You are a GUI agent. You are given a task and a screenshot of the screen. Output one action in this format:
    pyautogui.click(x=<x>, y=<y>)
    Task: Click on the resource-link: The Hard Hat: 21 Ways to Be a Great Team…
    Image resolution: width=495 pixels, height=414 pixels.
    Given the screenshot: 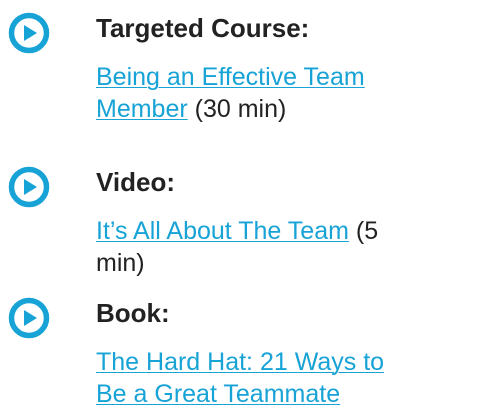 What is the action you would take?
    pyautogui.click(x=240, y=378)
    